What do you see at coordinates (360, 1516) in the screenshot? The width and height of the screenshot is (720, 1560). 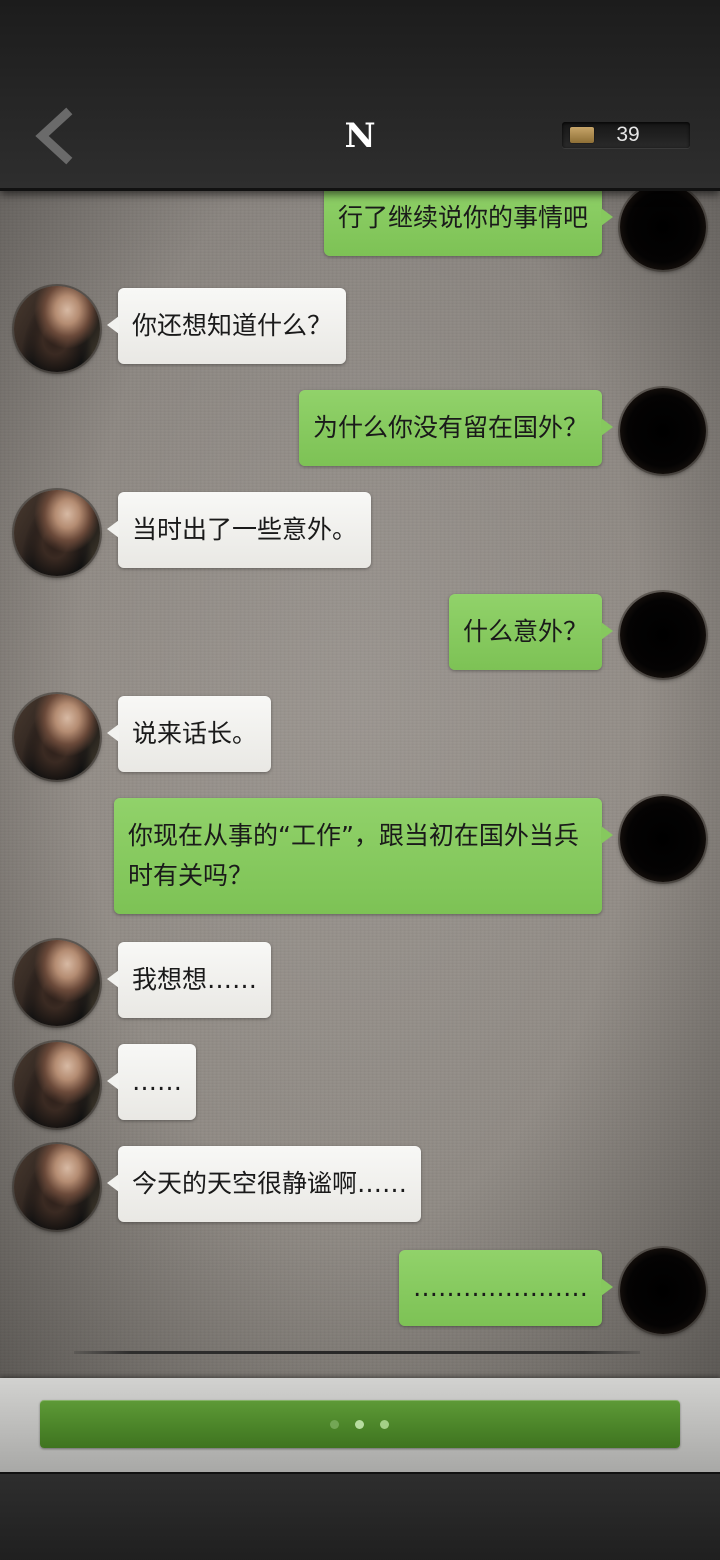 I see `footer-bar` at bounding box center [360, 1516].